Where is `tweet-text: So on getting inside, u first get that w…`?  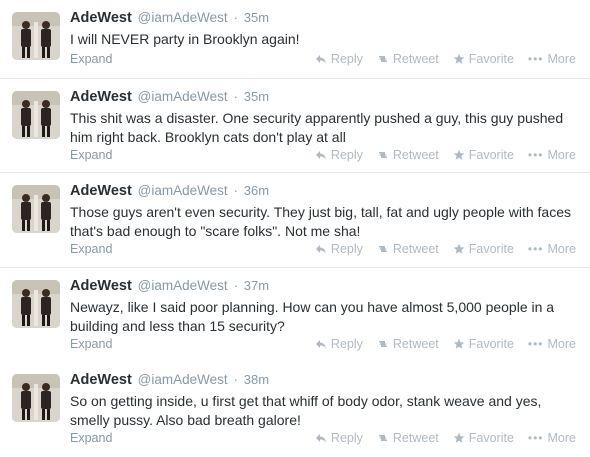 tweet-text: So on getting inside, u first get that w… is located at coordinates (306, 410).